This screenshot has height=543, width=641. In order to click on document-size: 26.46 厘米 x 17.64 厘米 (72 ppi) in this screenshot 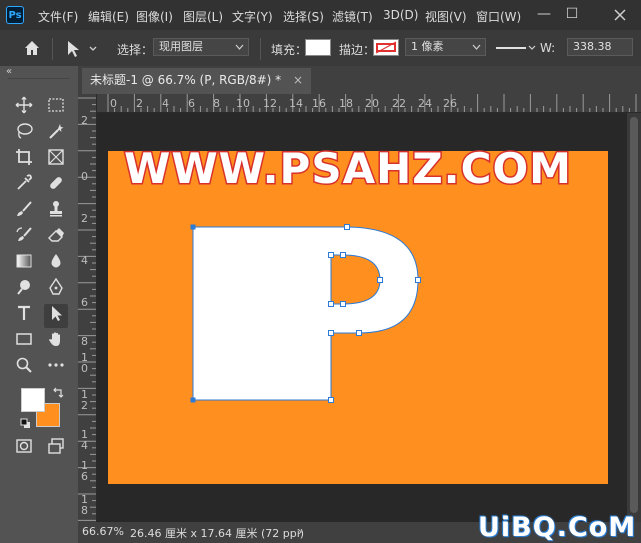, I will do `click(217, 533)`.